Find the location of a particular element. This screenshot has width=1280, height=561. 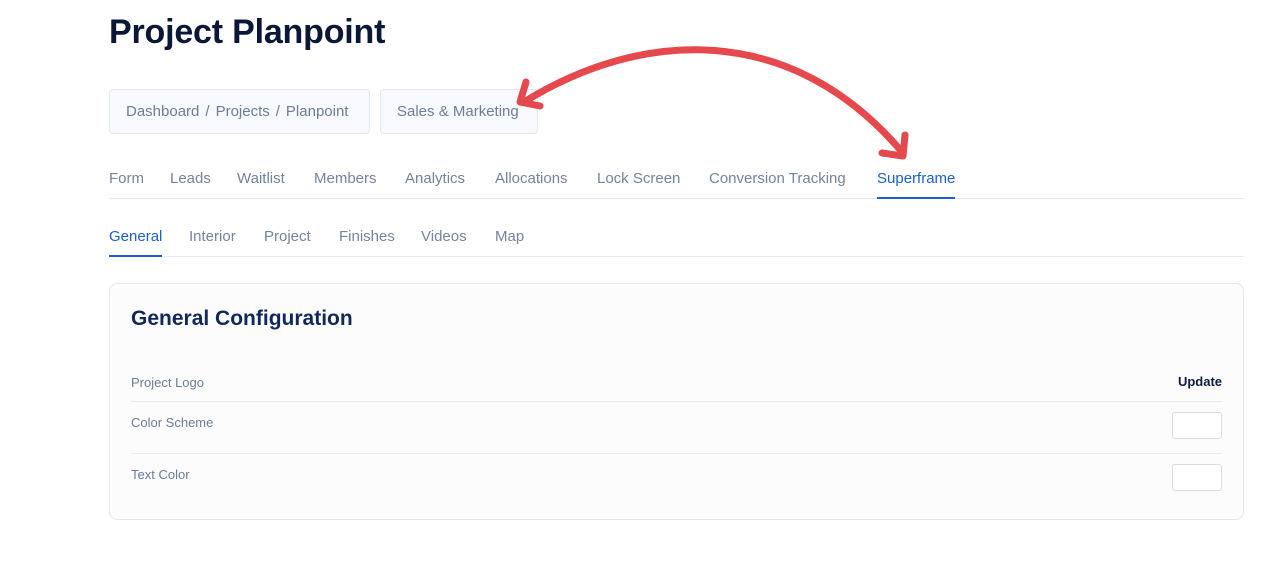

setting-row-project-logo: Project Logo Update is located at coordinates (676, 382).